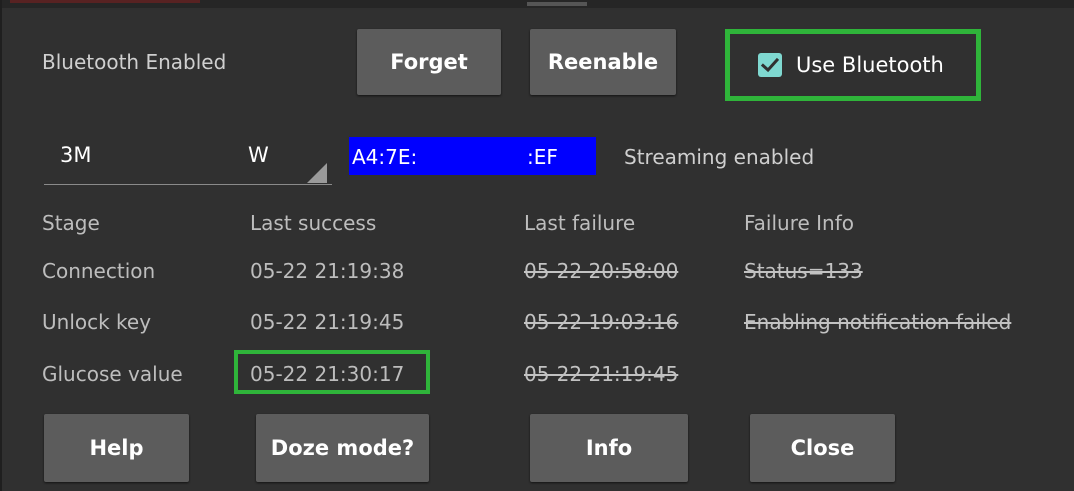 The height and width of the screenshot is (491, 1074). Describe the element at coordinates (327, 374) in the screenshot. I see `glucose-value-last-success: 05-22 21:30:17` at that location.